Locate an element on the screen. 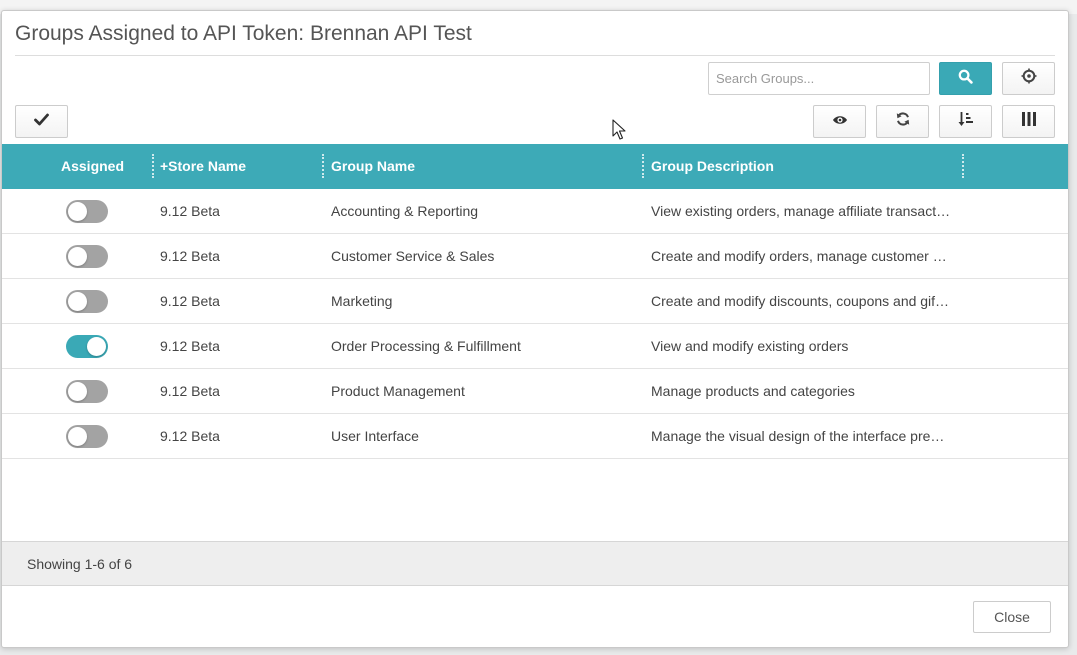  group-name-cell: Customer Service & Sales is located at coordinates (413, 256).